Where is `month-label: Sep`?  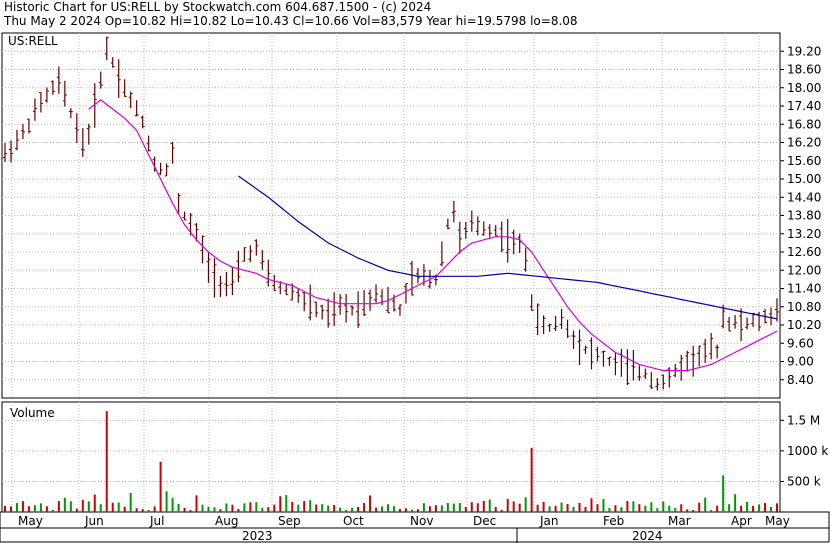 month-label: Sep is located at coordinates (289, 521).